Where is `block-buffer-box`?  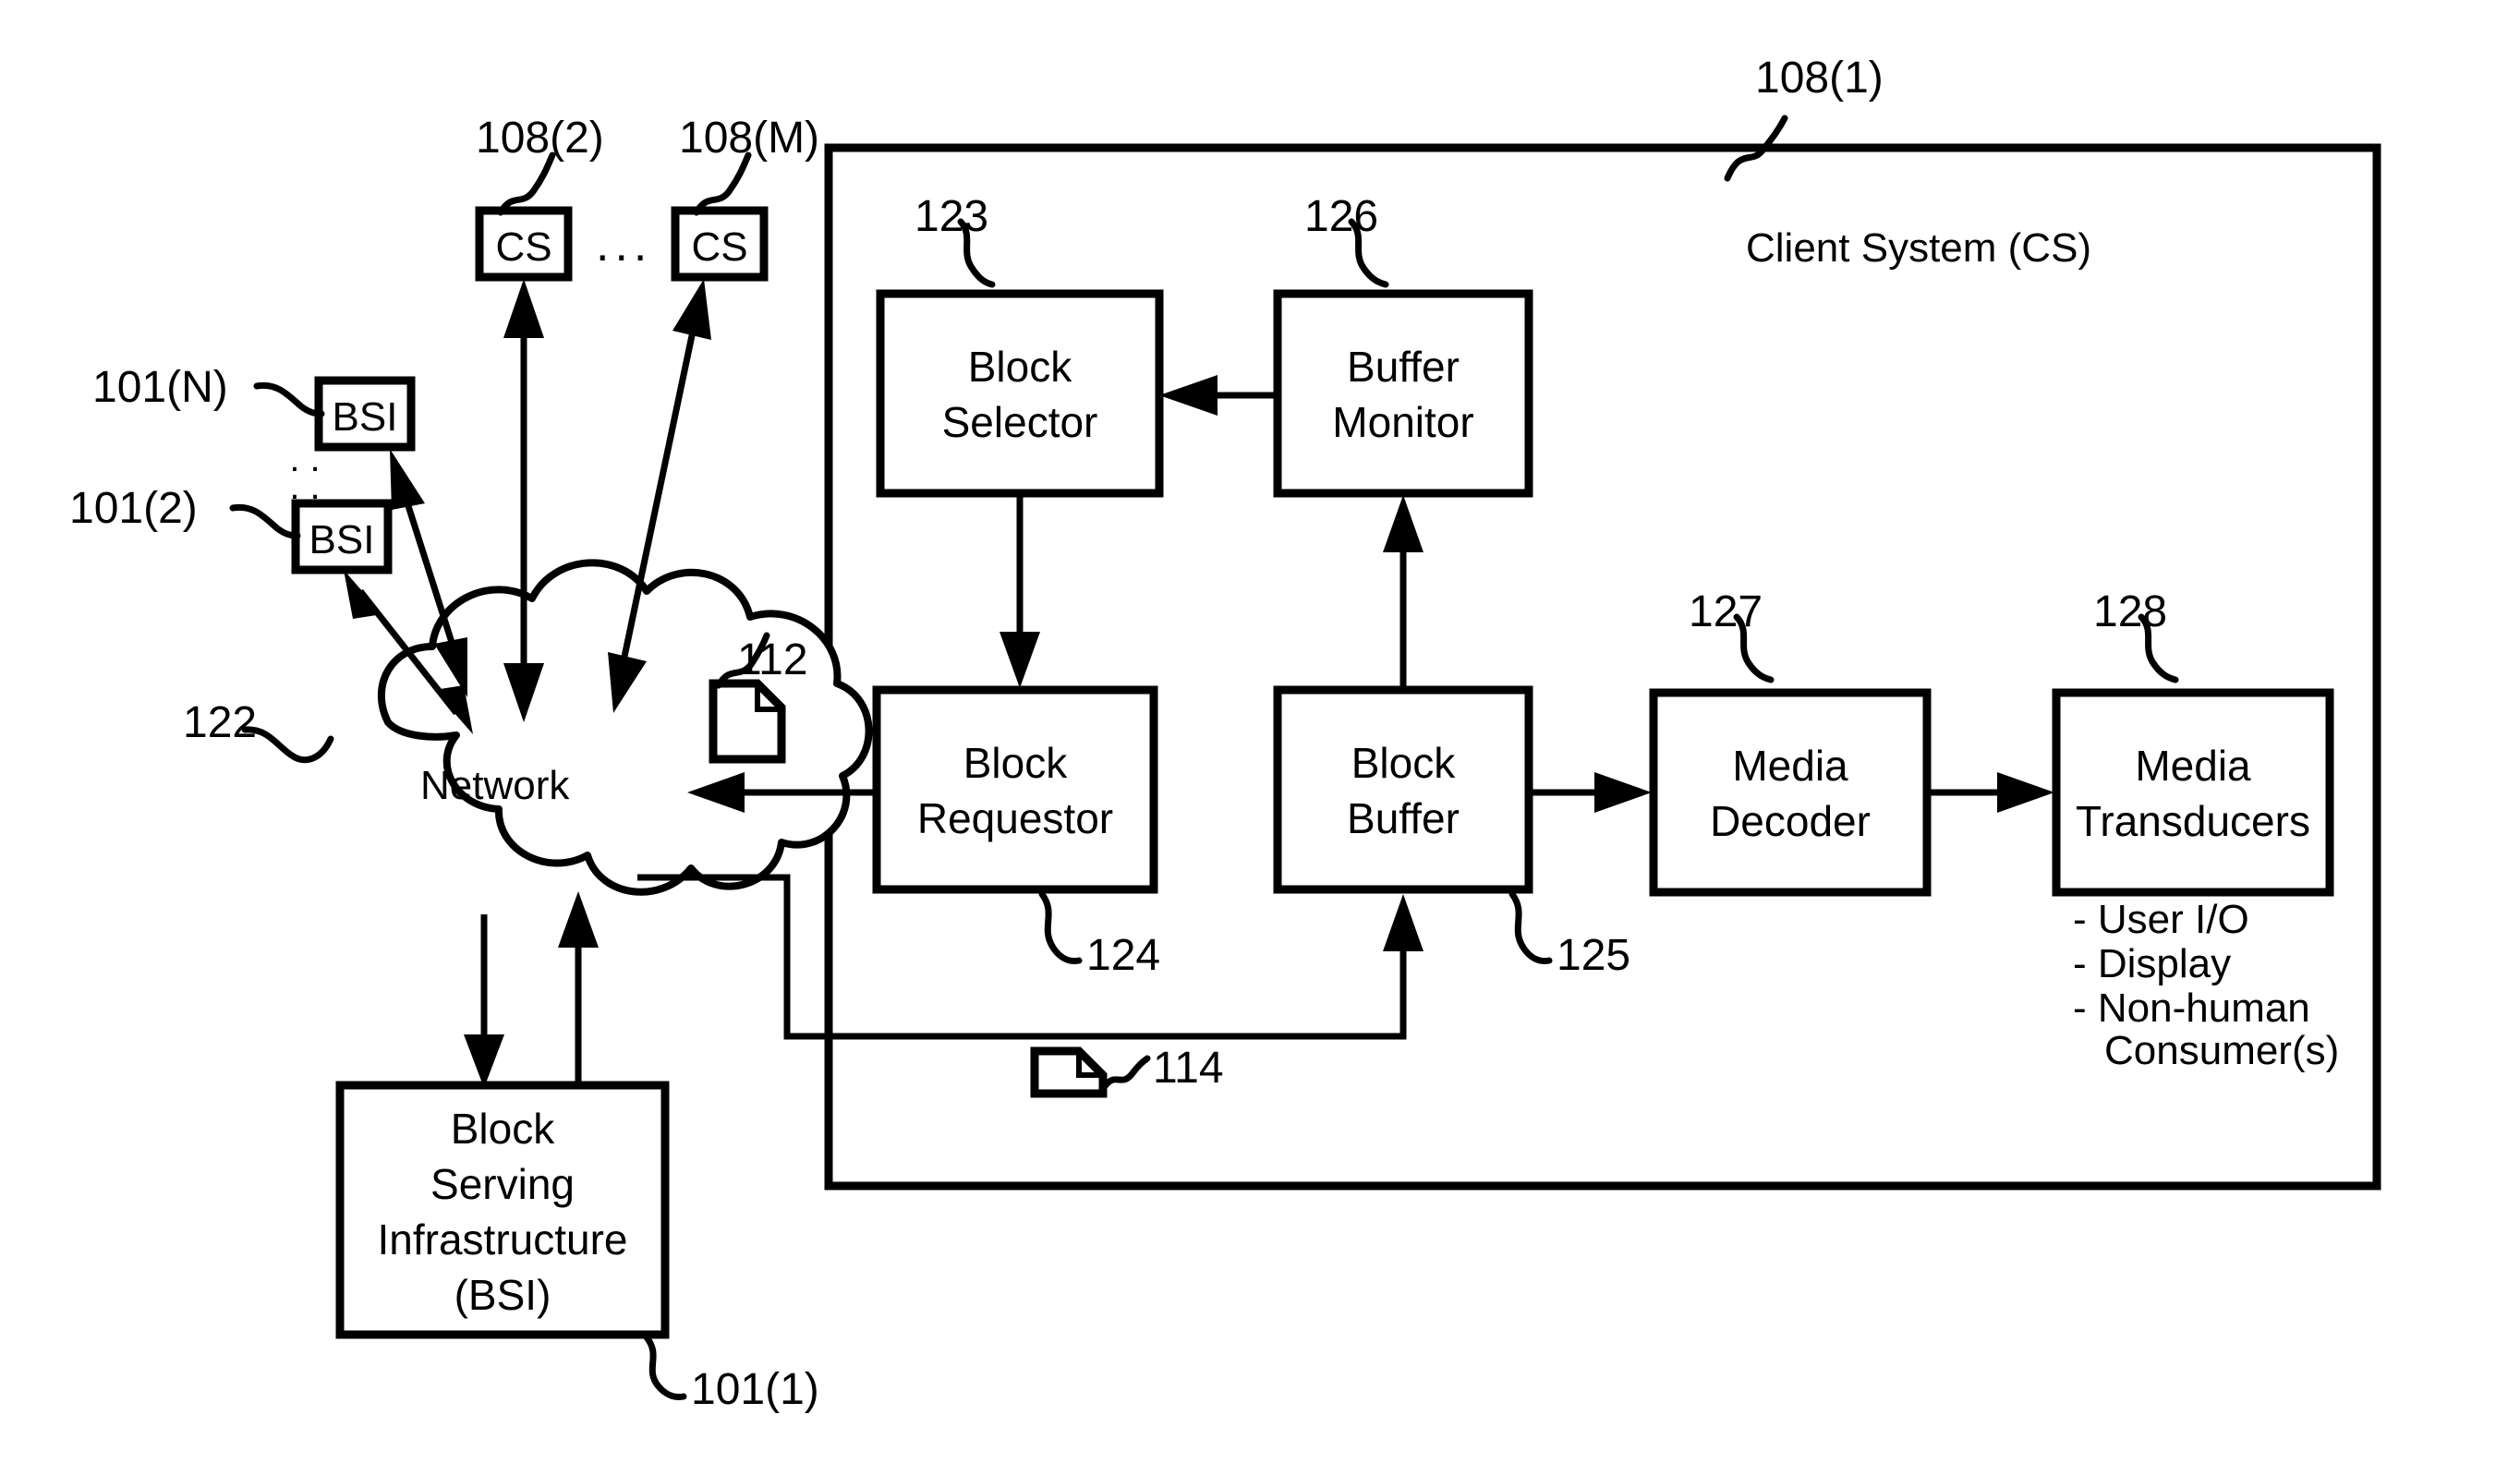
block-buffer-box is located at coordinates (1403, 789).